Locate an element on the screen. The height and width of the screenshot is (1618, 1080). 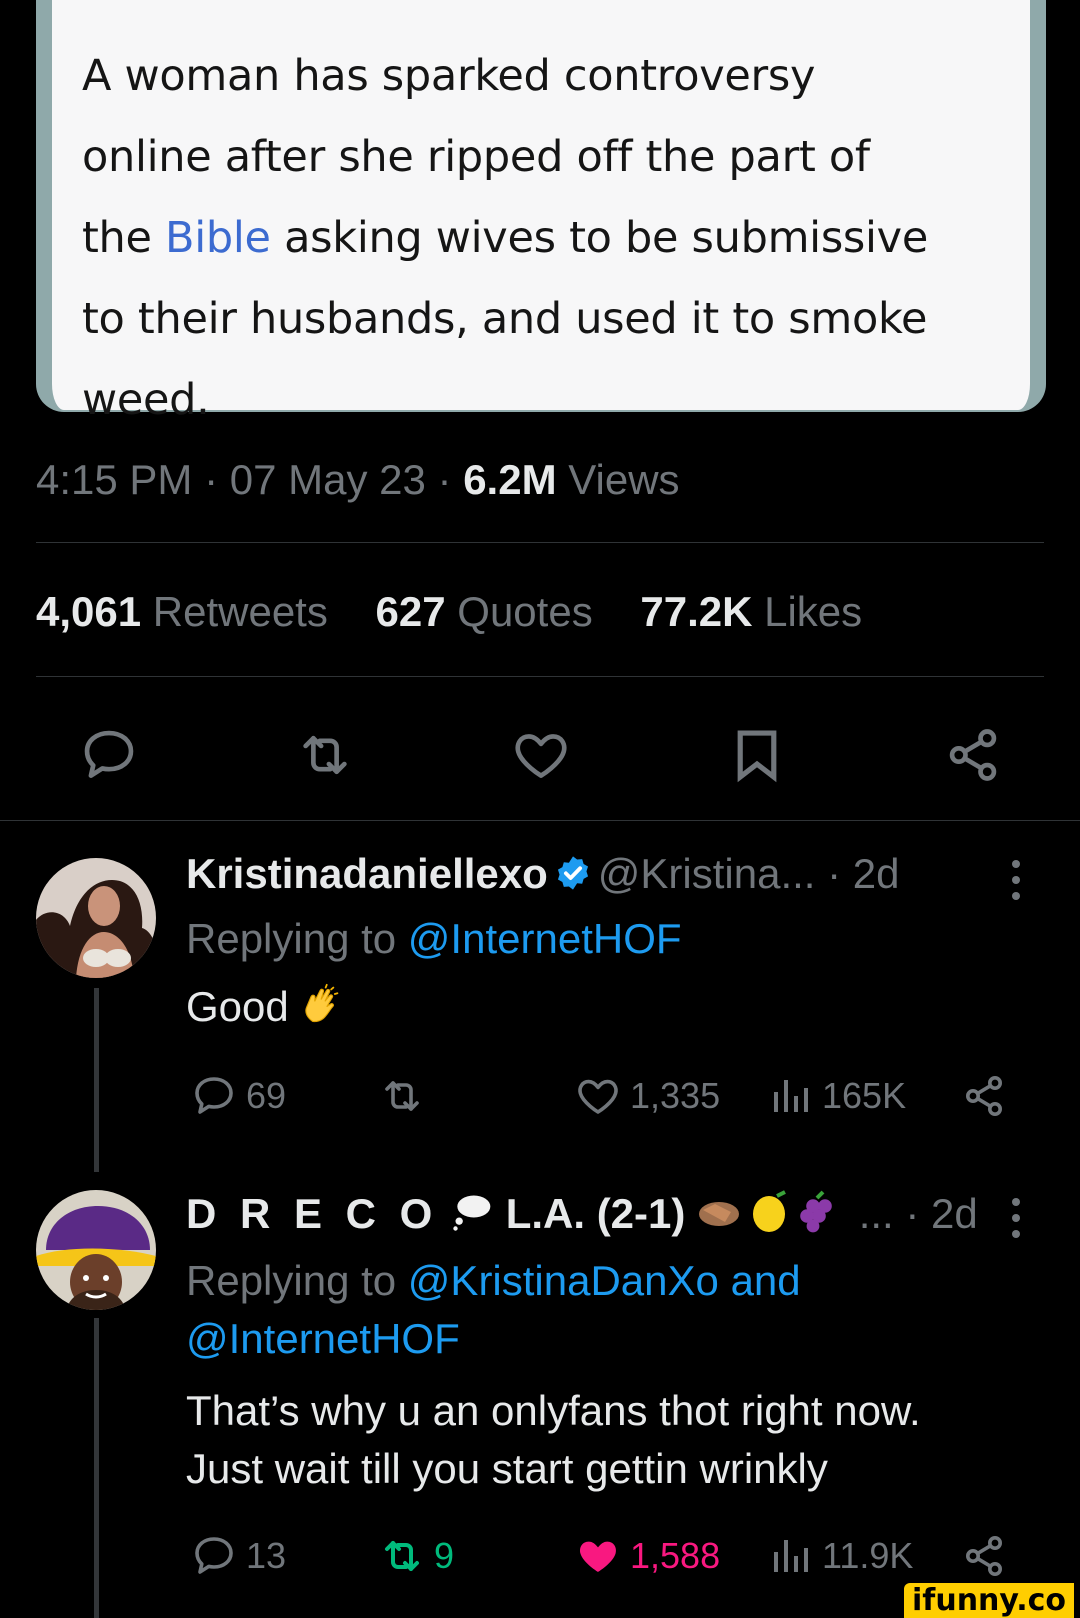
tweet-date: 07 May 23 is located at coordinates (328, 479).